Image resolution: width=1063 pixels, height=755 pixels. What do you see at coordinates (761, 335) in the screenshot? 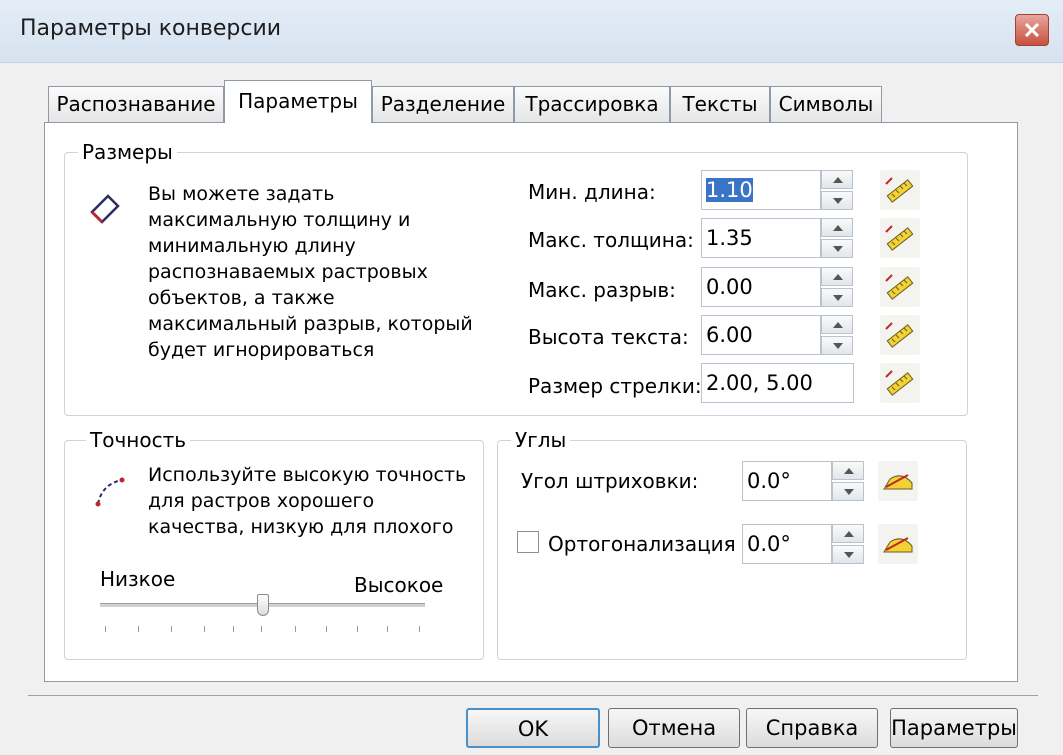
I see `text-height-input: 6.00` at bounding box center [761, 335].